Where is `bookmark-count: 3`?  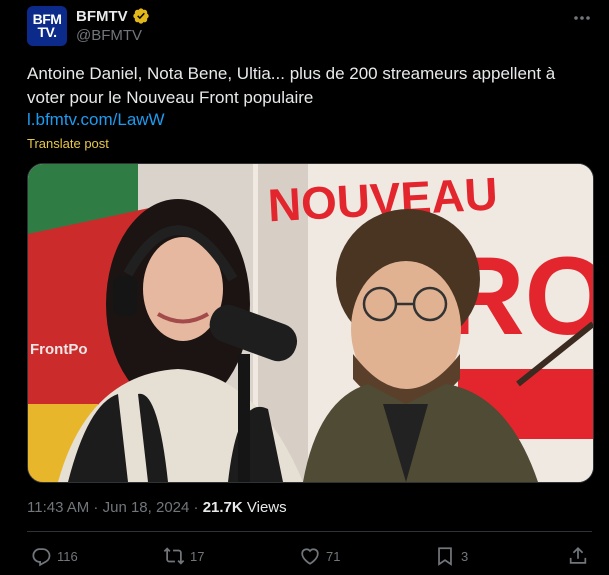 bookmark-count: 3 is located at coordinates (465, 556).